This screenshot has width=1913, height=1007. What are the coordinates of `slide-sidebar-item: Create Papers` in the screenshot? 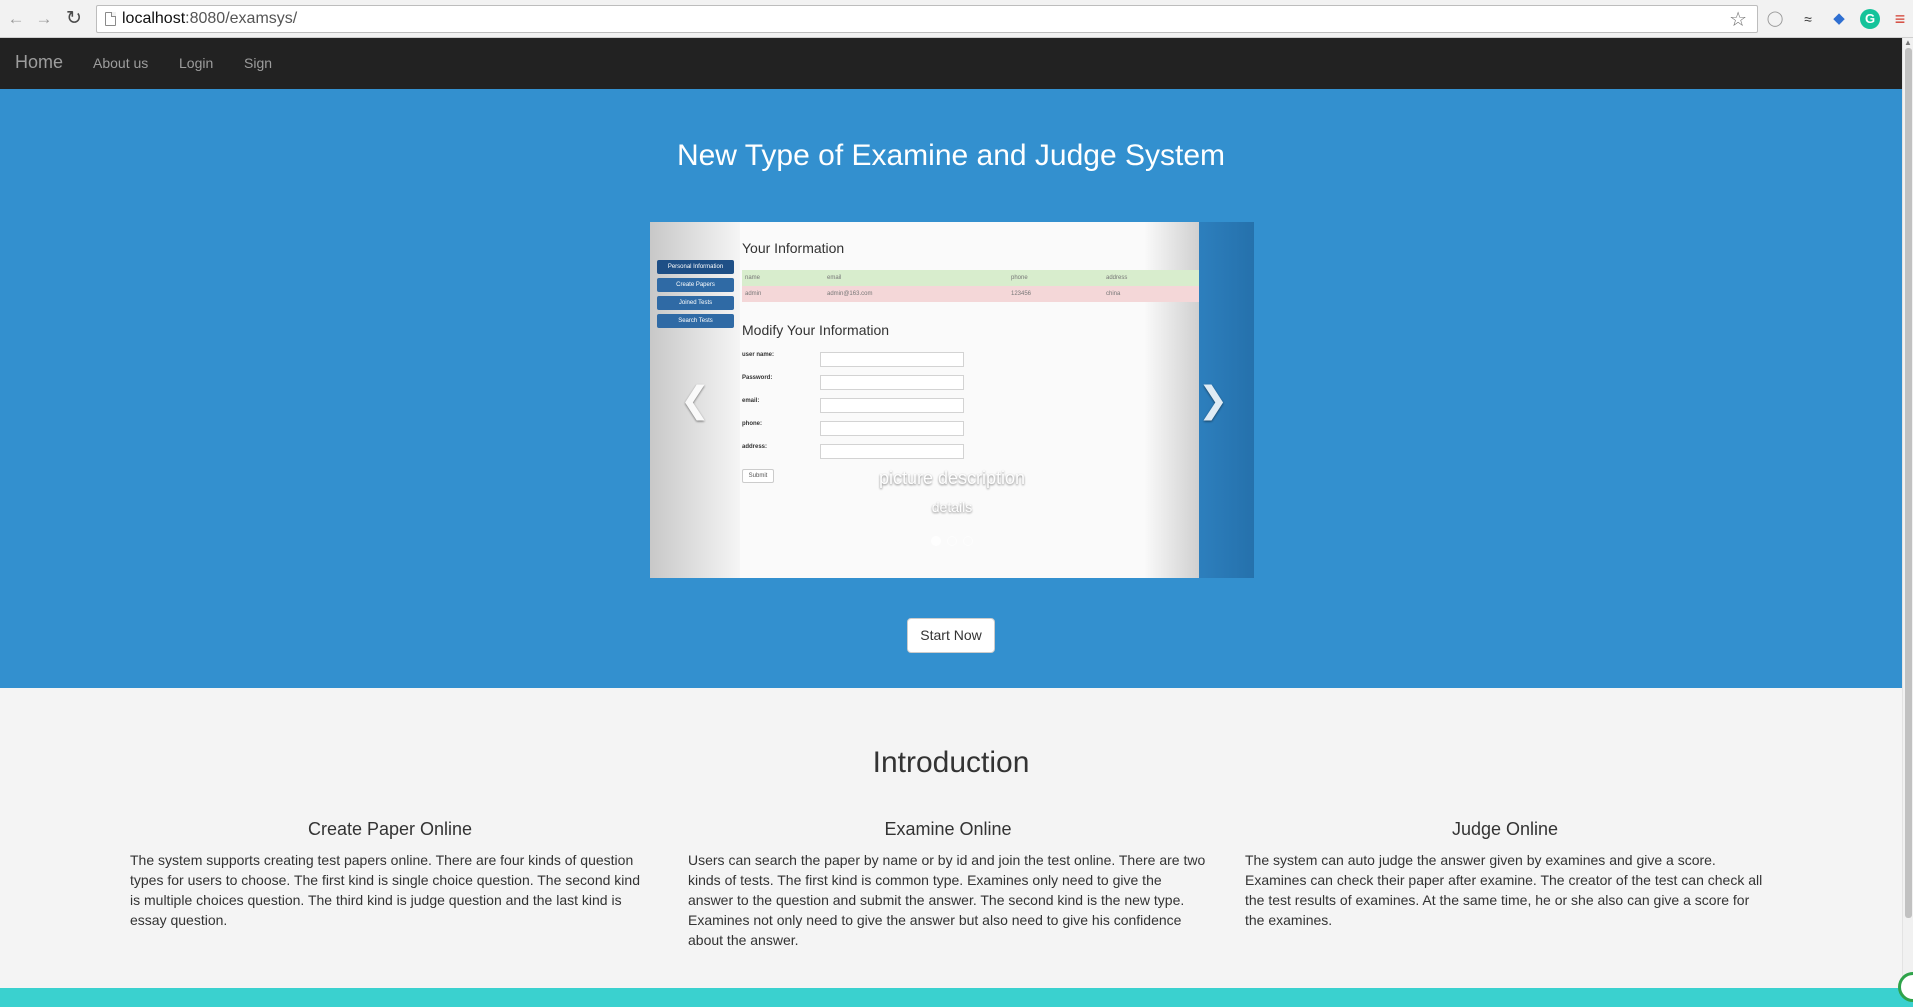 It's located at (695, 285).